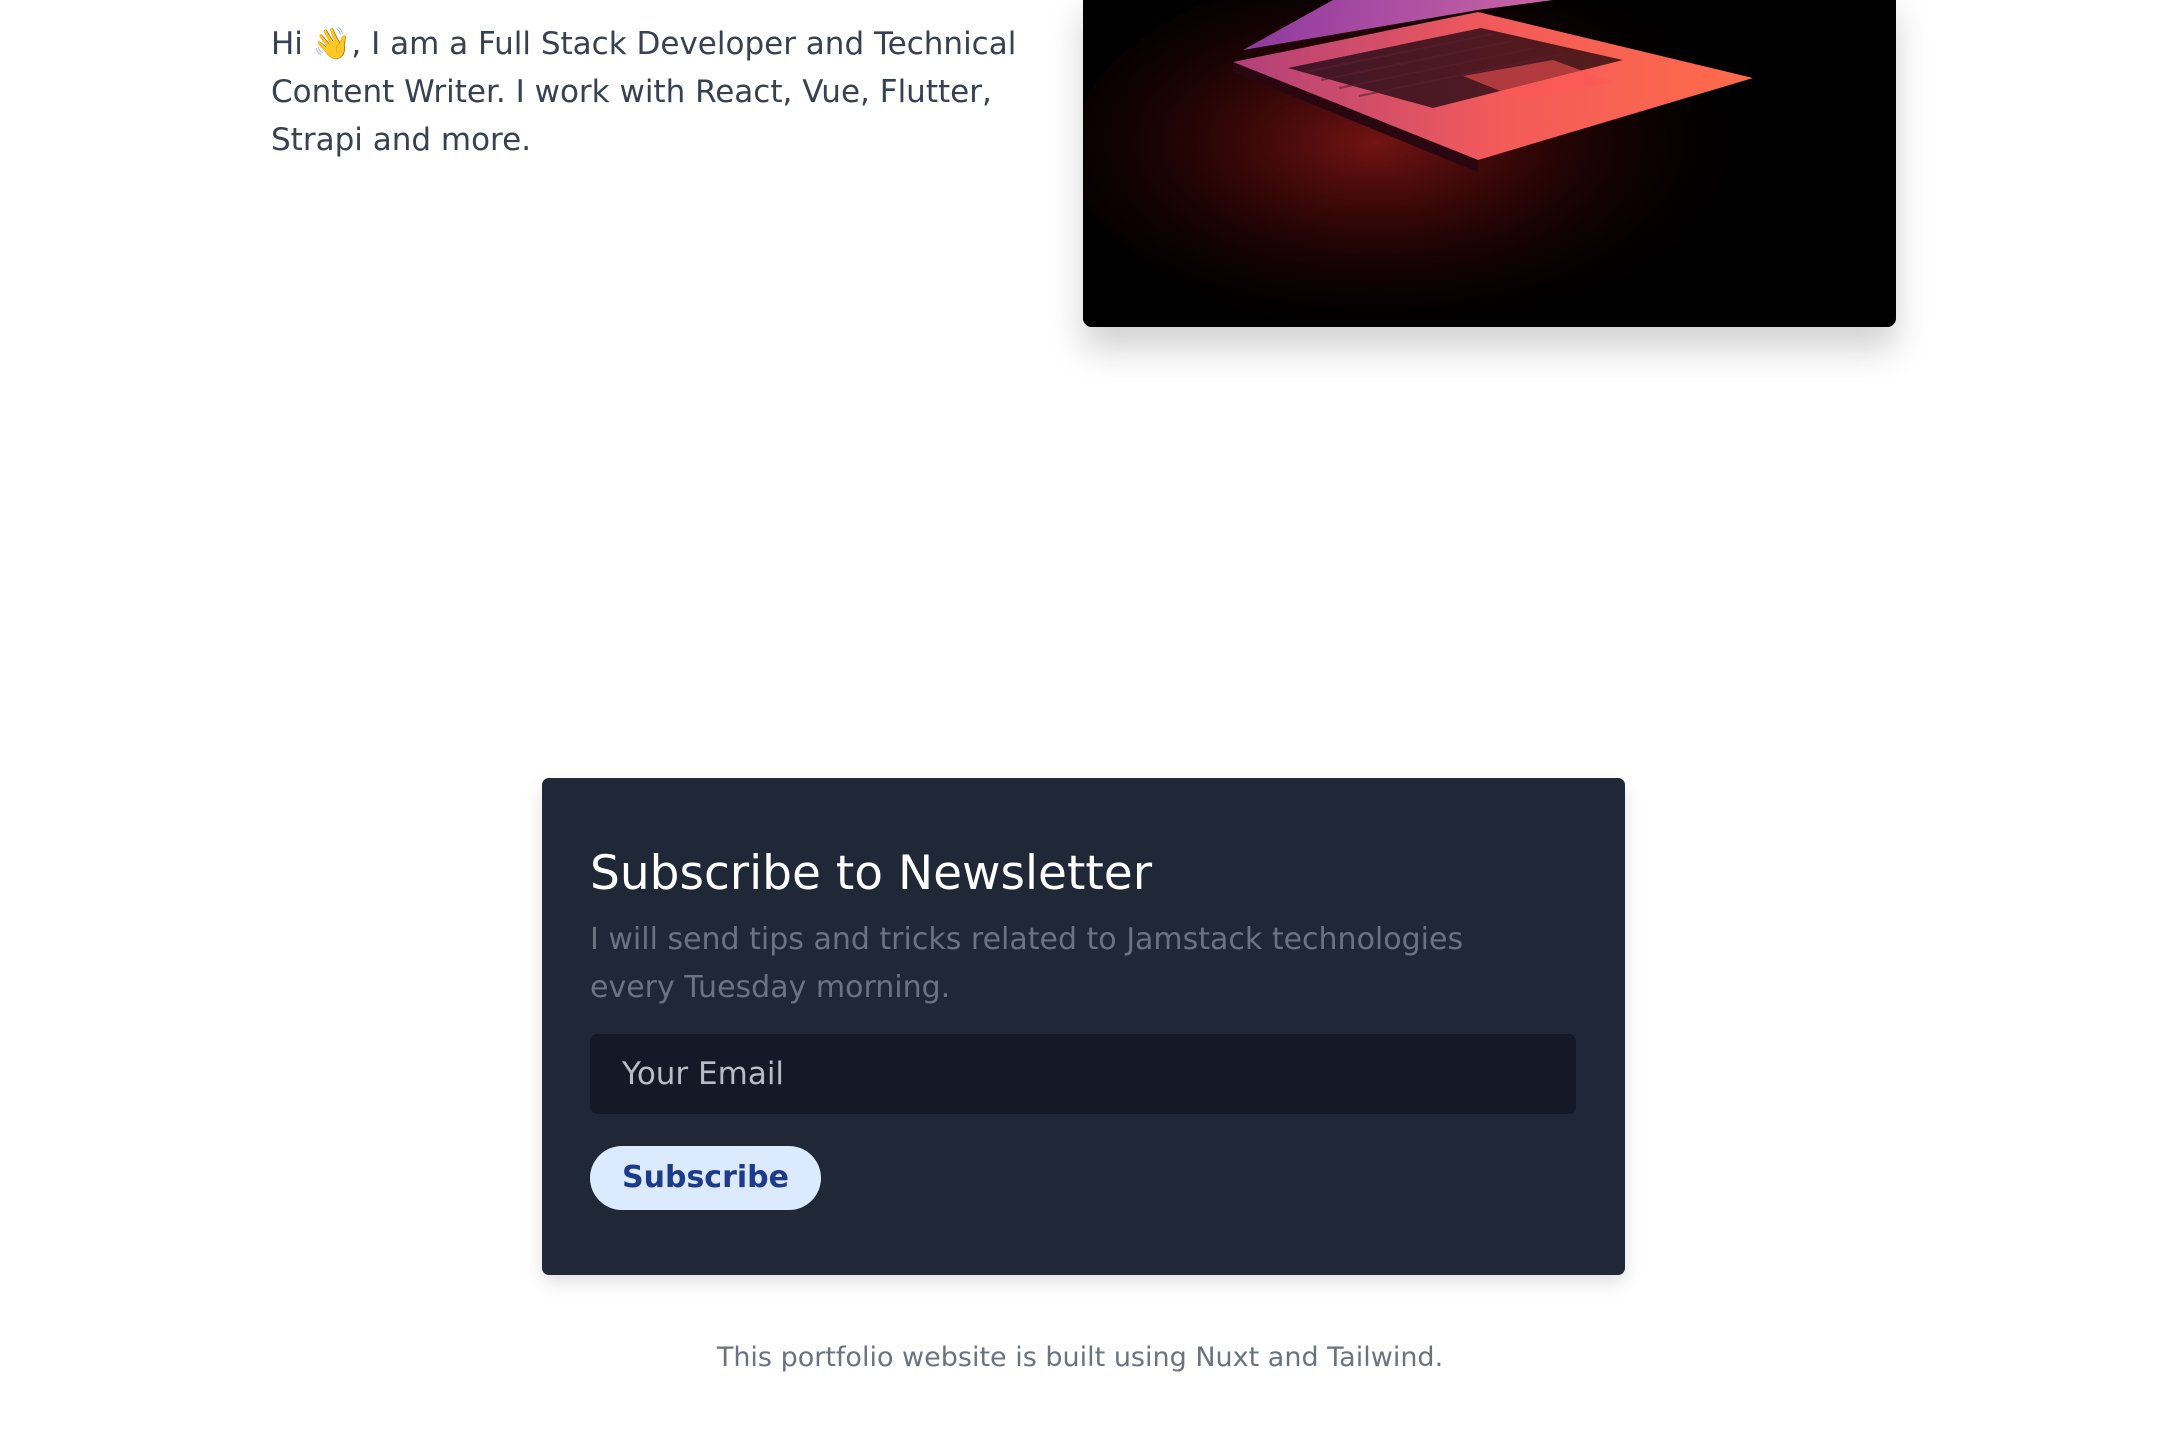 This screenshot has width=2160, height=1440. I want to click on hero-laptop-image, so click(1489, 163).